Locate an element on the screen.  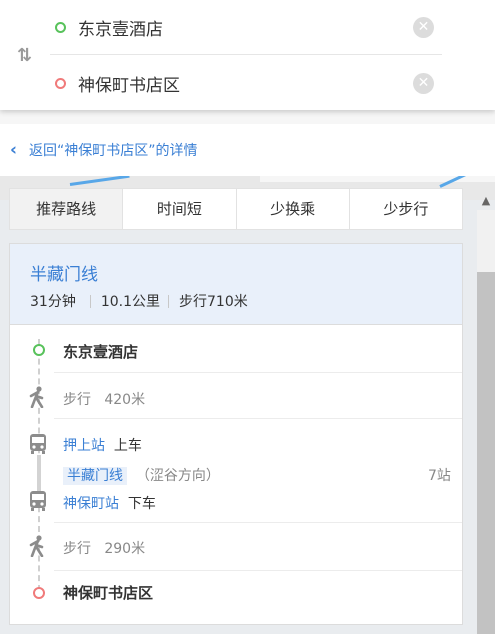
line-direction: （涩谷方向） is located at coordinates (177, 476).